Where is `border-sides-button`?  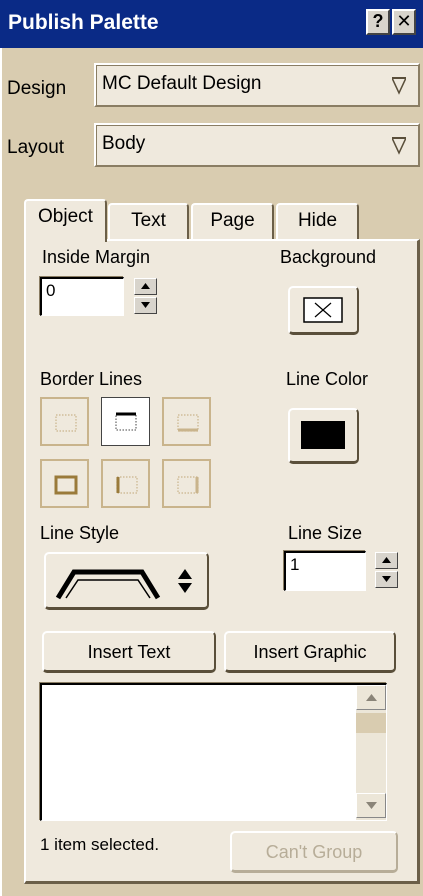
border-sides-button is located at coordinates (125, 483).